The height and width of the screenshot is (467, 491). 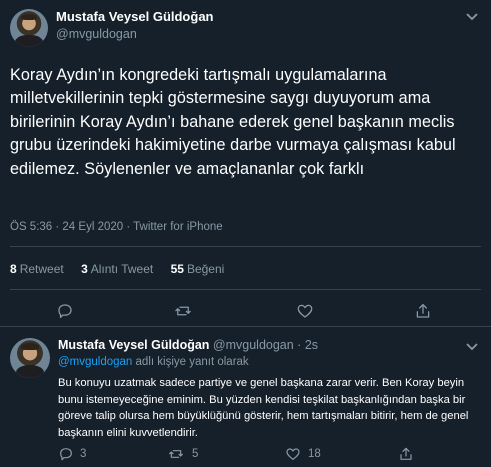 What do you see at coordinates (314, 454) in the screenshot?
I see `like-count: 18` at bounding box center [314, 454].